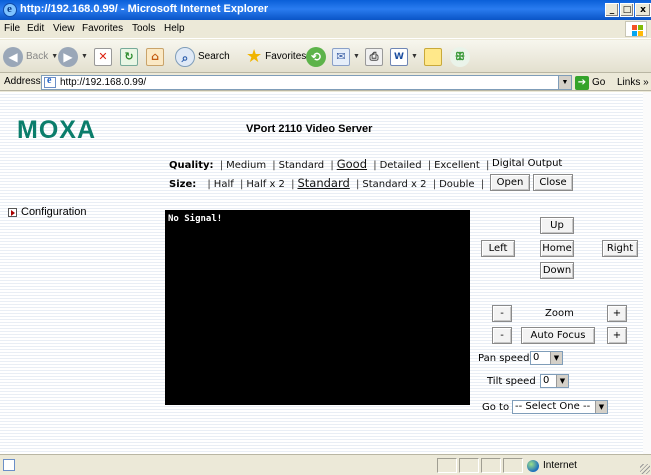  Describe the element at coordinates (68, 56) in the screenshot. I see `forward-arrow-icon: ▶` at that location.